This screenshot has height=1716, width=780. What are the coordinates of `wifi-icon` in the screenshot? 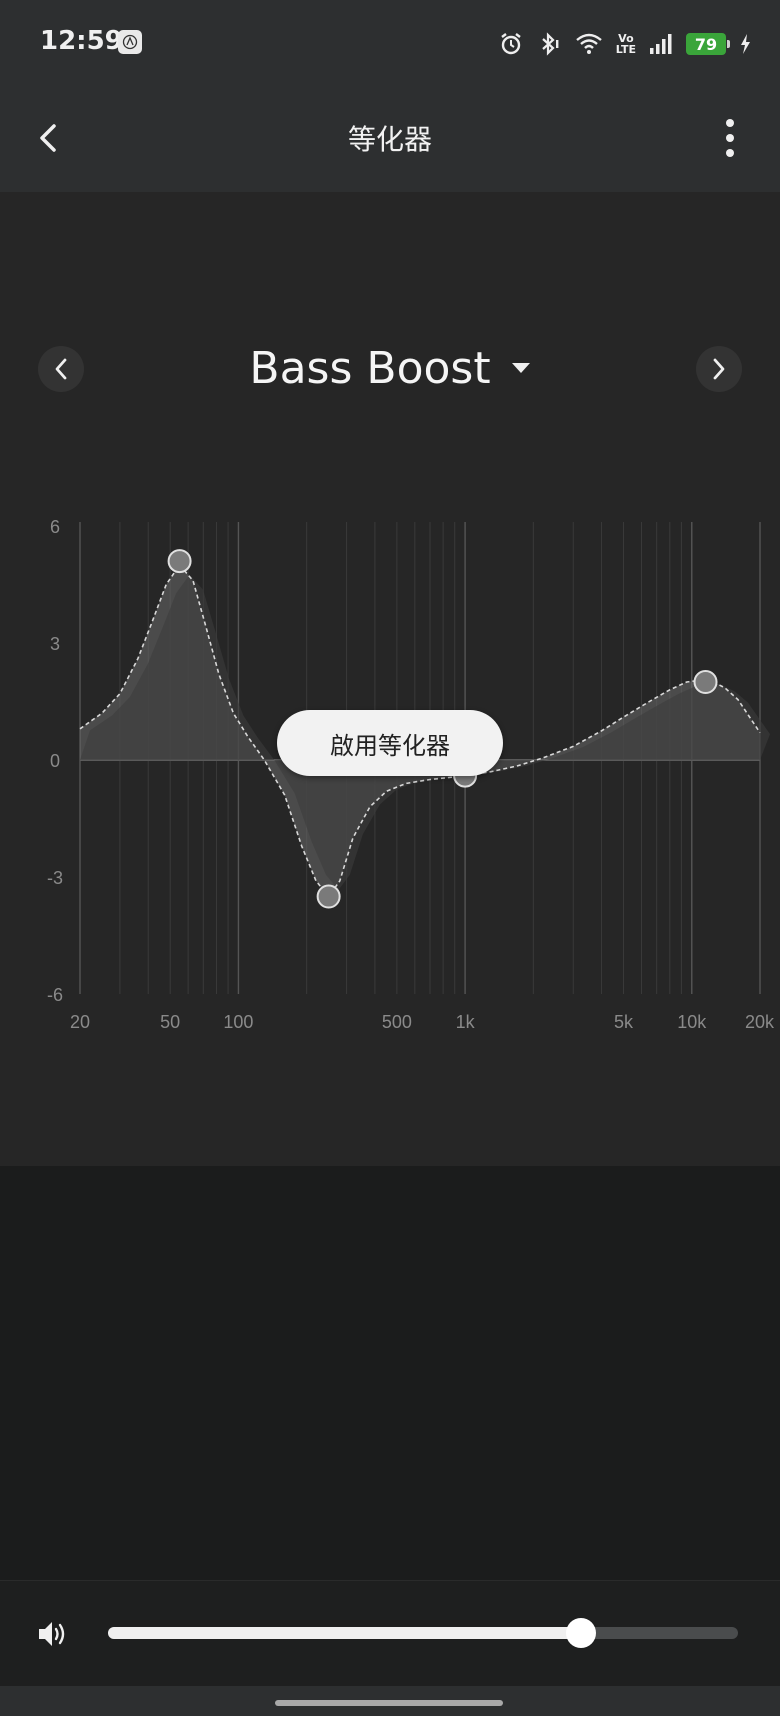 It's located at (589, 44).